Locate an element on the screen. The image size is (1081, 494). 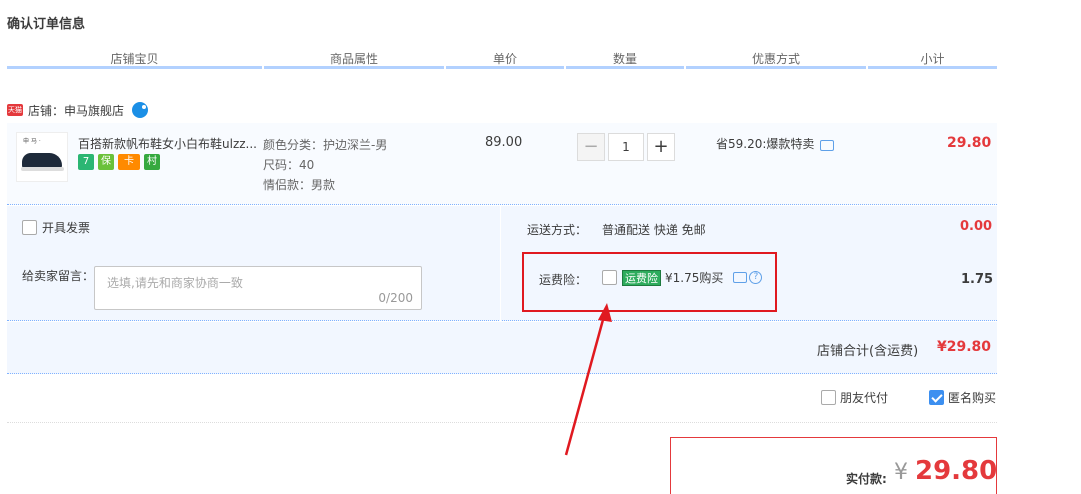
invoice-checkbox is located at coordinates (29, 227).